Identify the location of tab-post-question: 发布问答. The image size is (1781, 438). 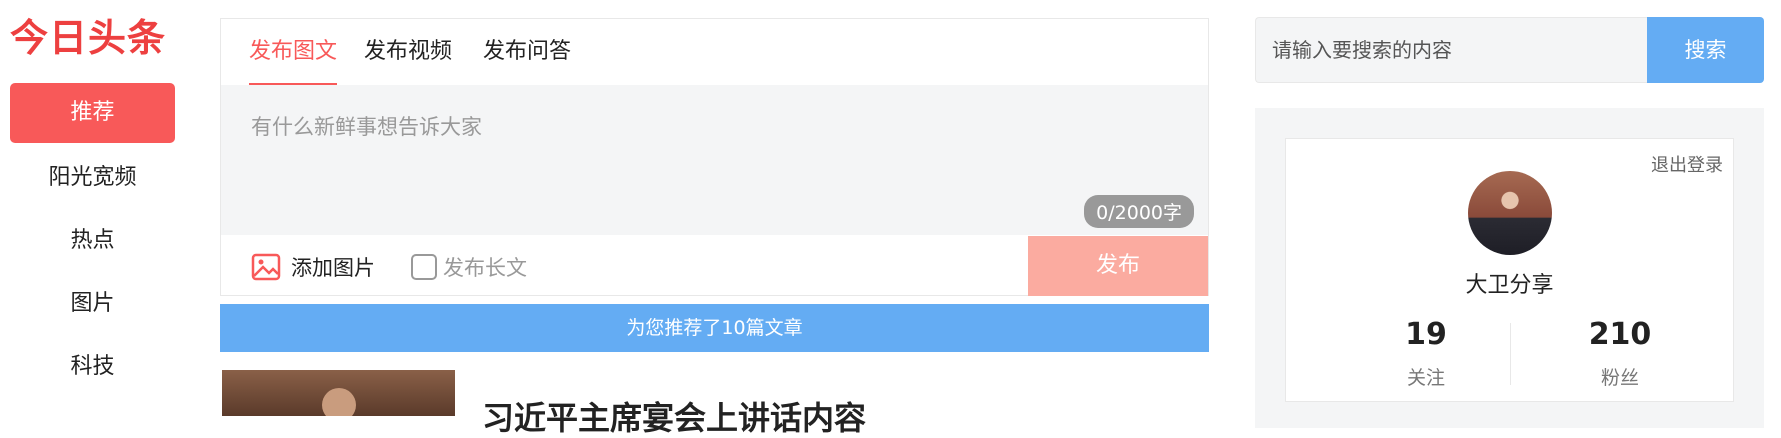
(527, 52).